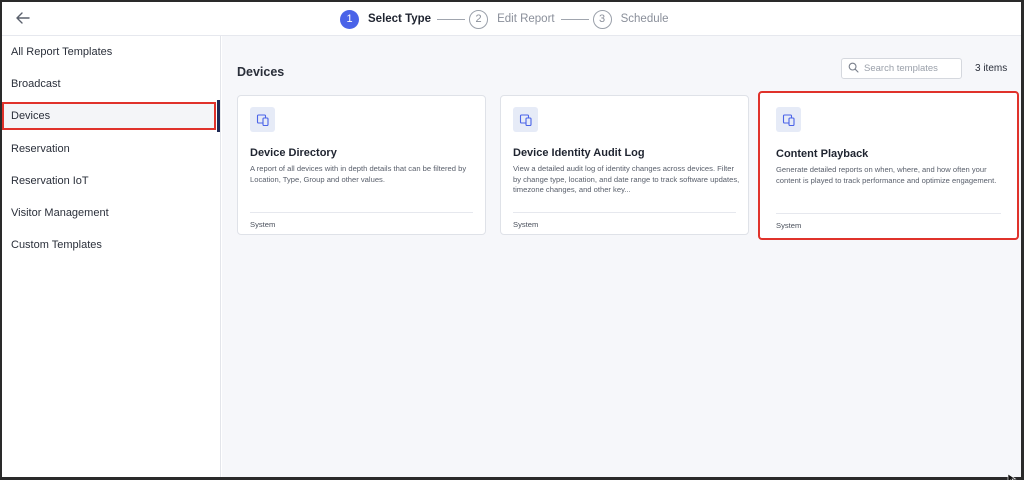 The height and width of the screenshot is (480, 1024). Describe the element at coordinates (644, 19) in the screenshot. I see `step-label: Schedule` at that location.